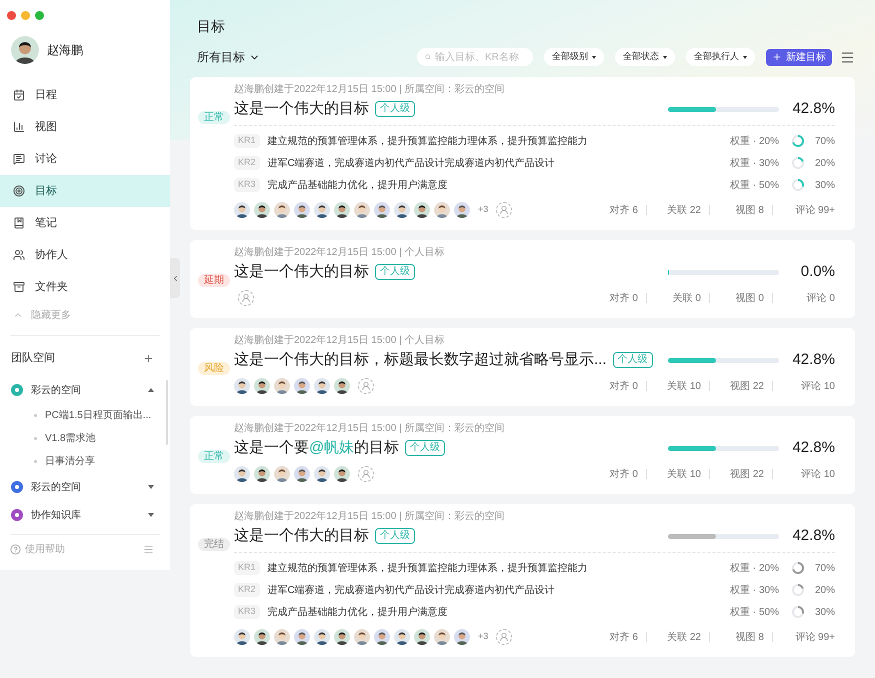 The height and width of the screenshot is (678, 875). What do you see at coordinates (804, 298) in the screenshot?
I see `stat-link: 评论 0` at bounding box center [804, 298].